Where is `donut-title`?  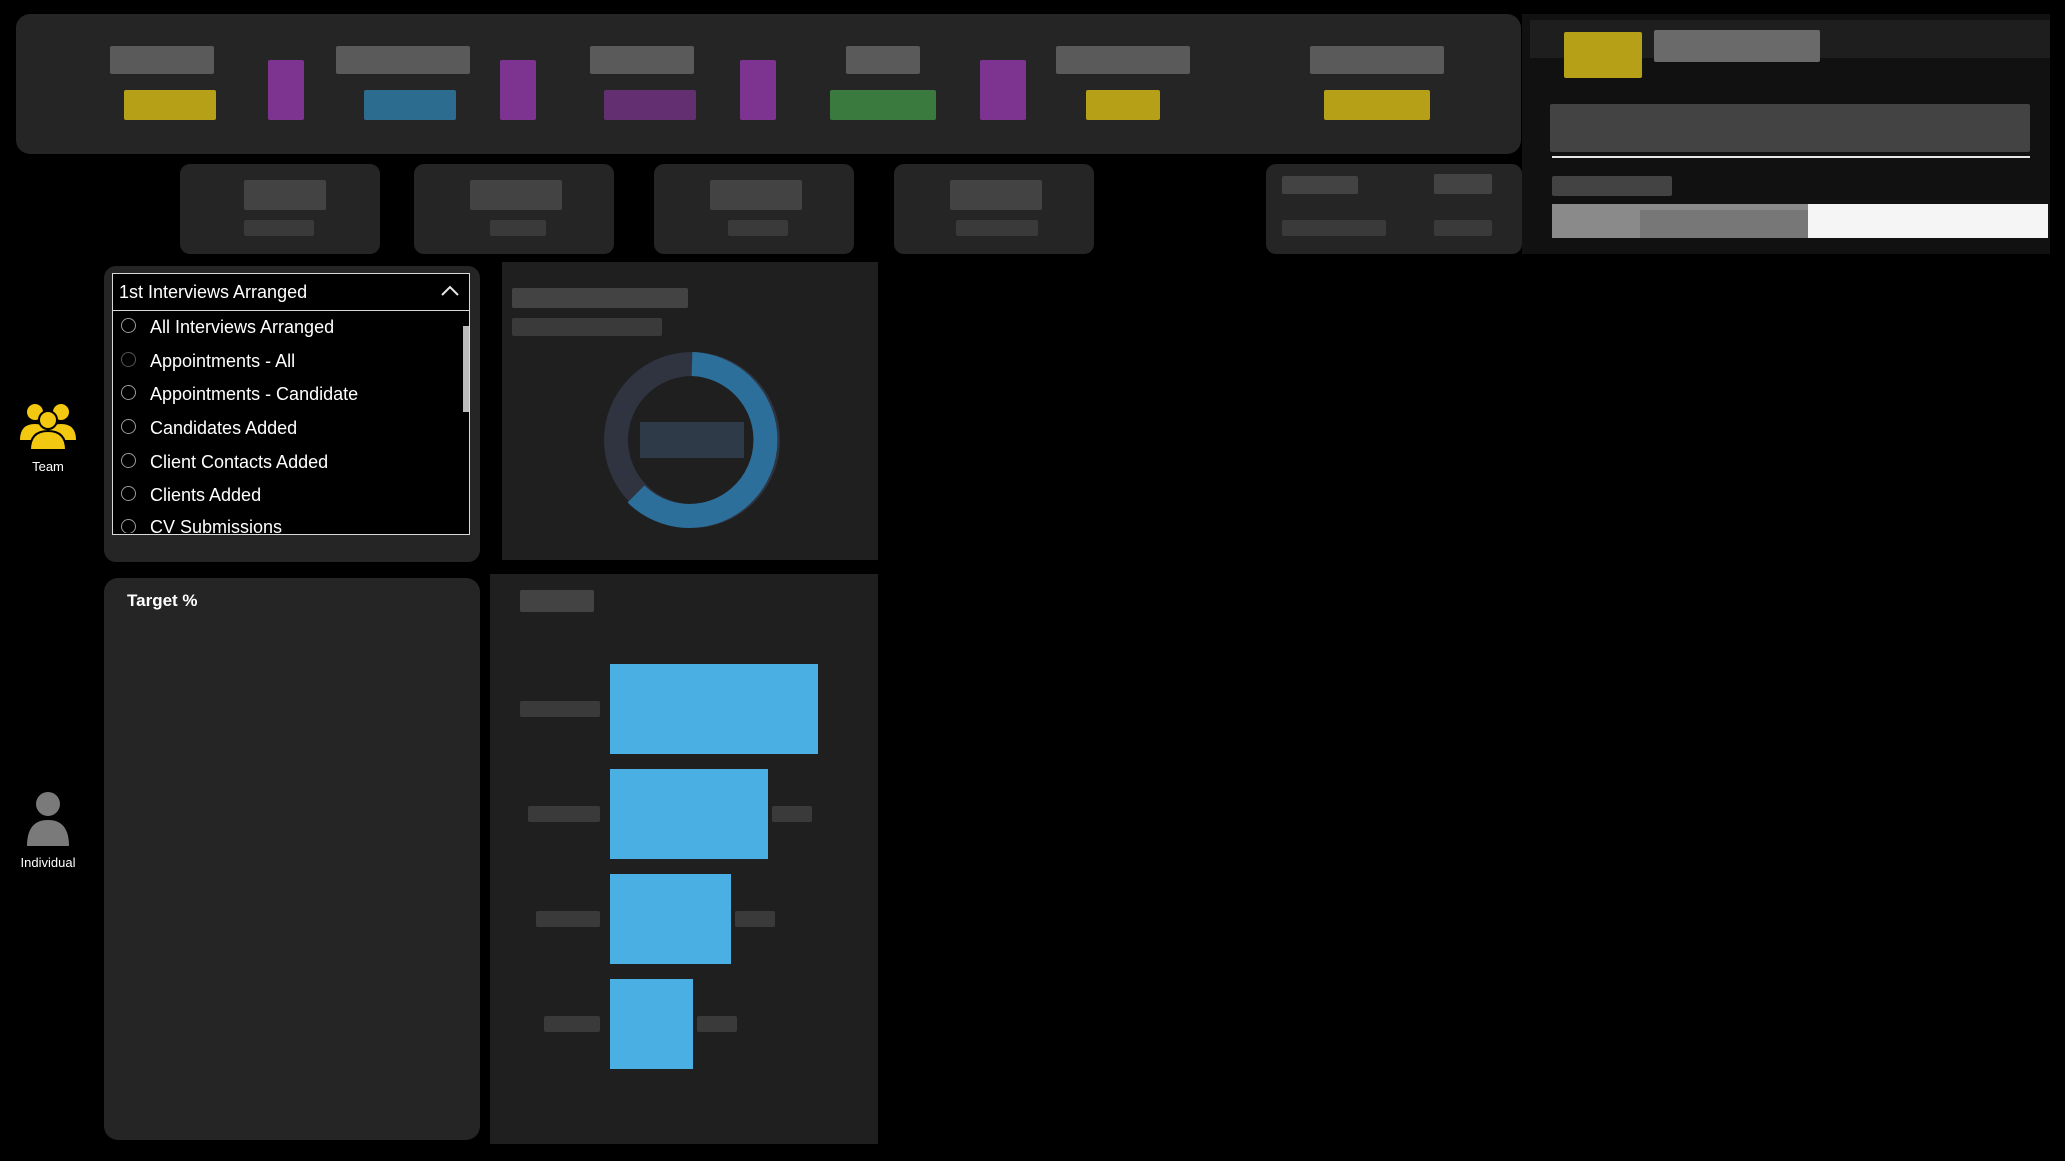
donut-title is located at coordinates (600, 298).